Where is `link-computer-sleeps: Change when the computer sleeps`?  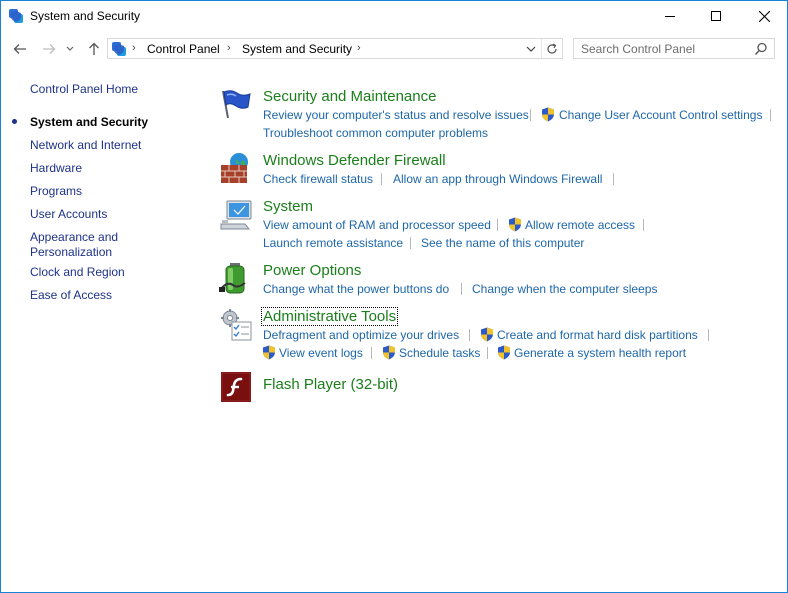 link-computer-sleeps: Change when the computer sleeps is located at coordinates (564, 289).